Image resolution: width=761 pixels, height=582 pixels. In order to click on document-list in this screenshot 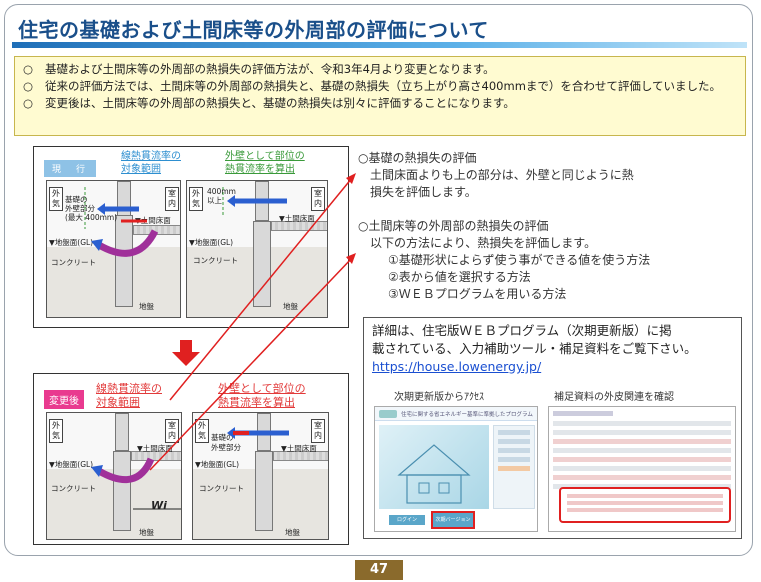, I will do `click(642, 457)`.